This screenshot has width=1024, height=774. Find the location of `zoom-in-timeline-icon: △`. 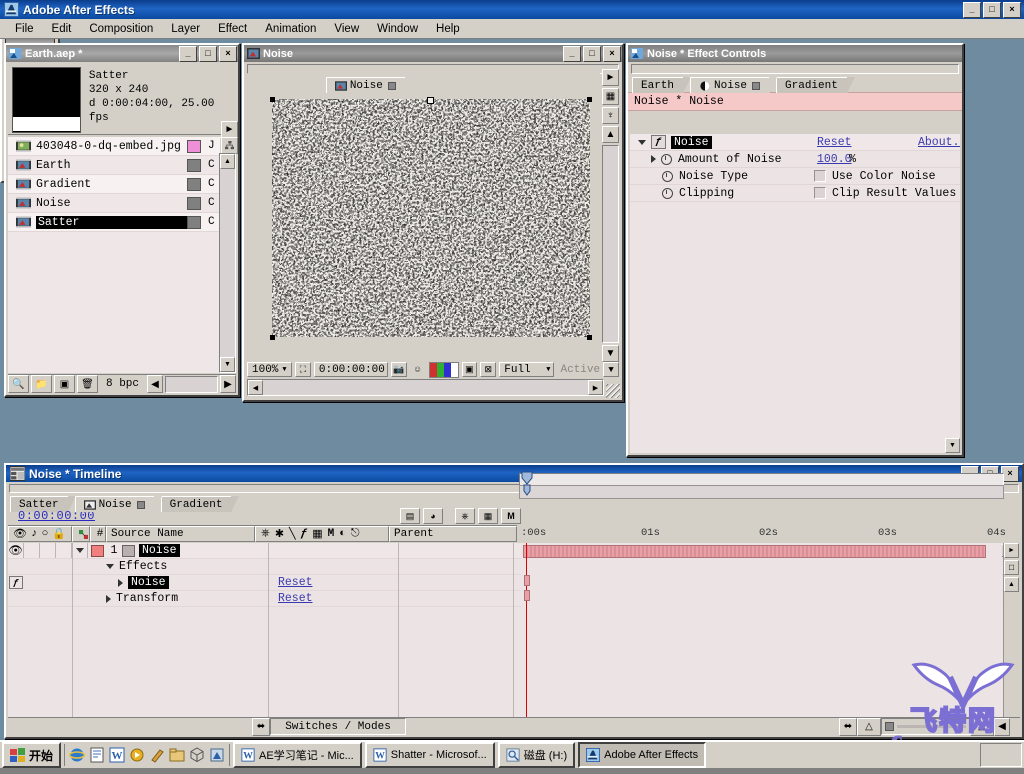

zoom-in-timeline-icon: △ is located at coordinates (982, 726).